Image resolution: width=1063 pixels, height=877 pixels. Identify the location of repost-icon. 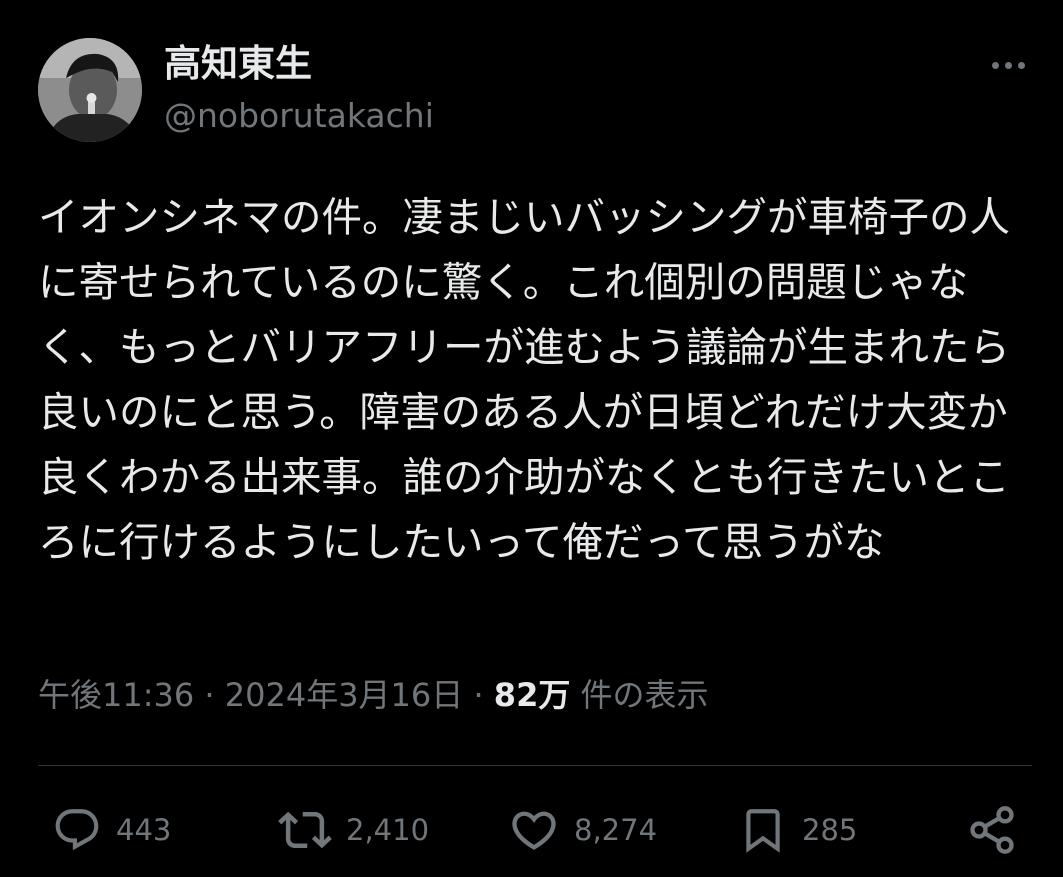
(305, 830).